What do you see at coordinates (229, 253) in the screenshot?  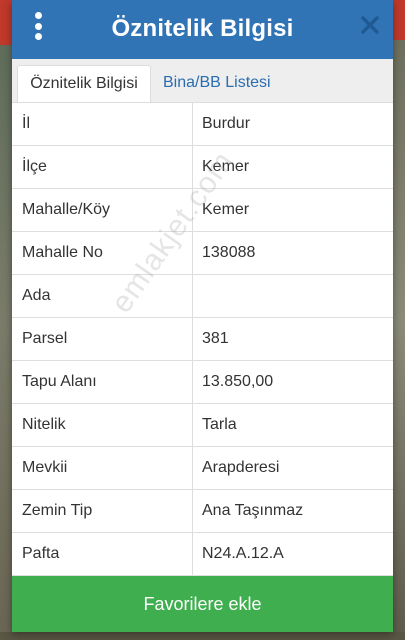 I see `attribute-value: 138088` at bounding box center [229, 253].